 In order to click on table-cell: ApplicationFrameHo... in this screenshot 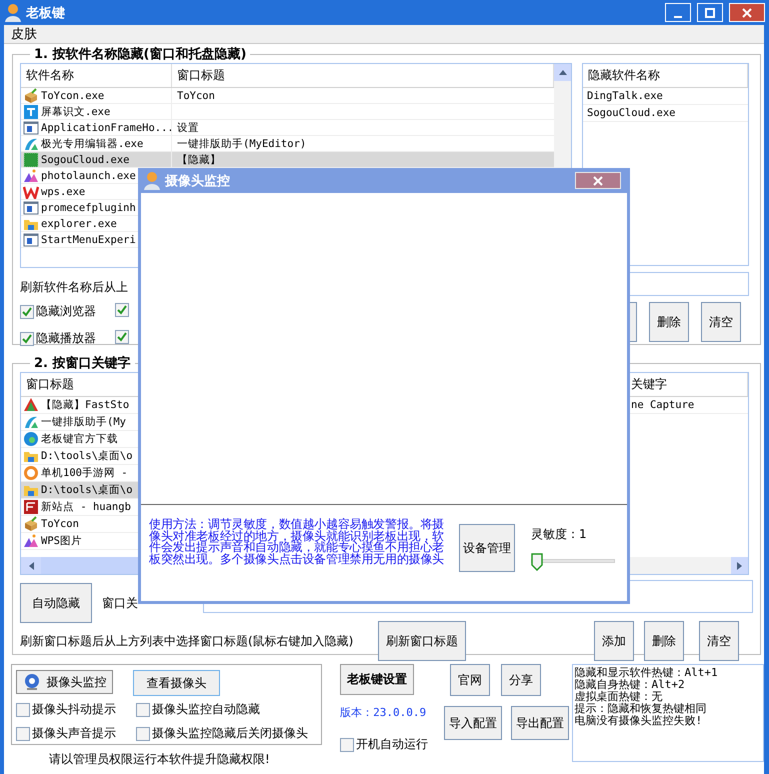, I will do `click(106, 128)`.